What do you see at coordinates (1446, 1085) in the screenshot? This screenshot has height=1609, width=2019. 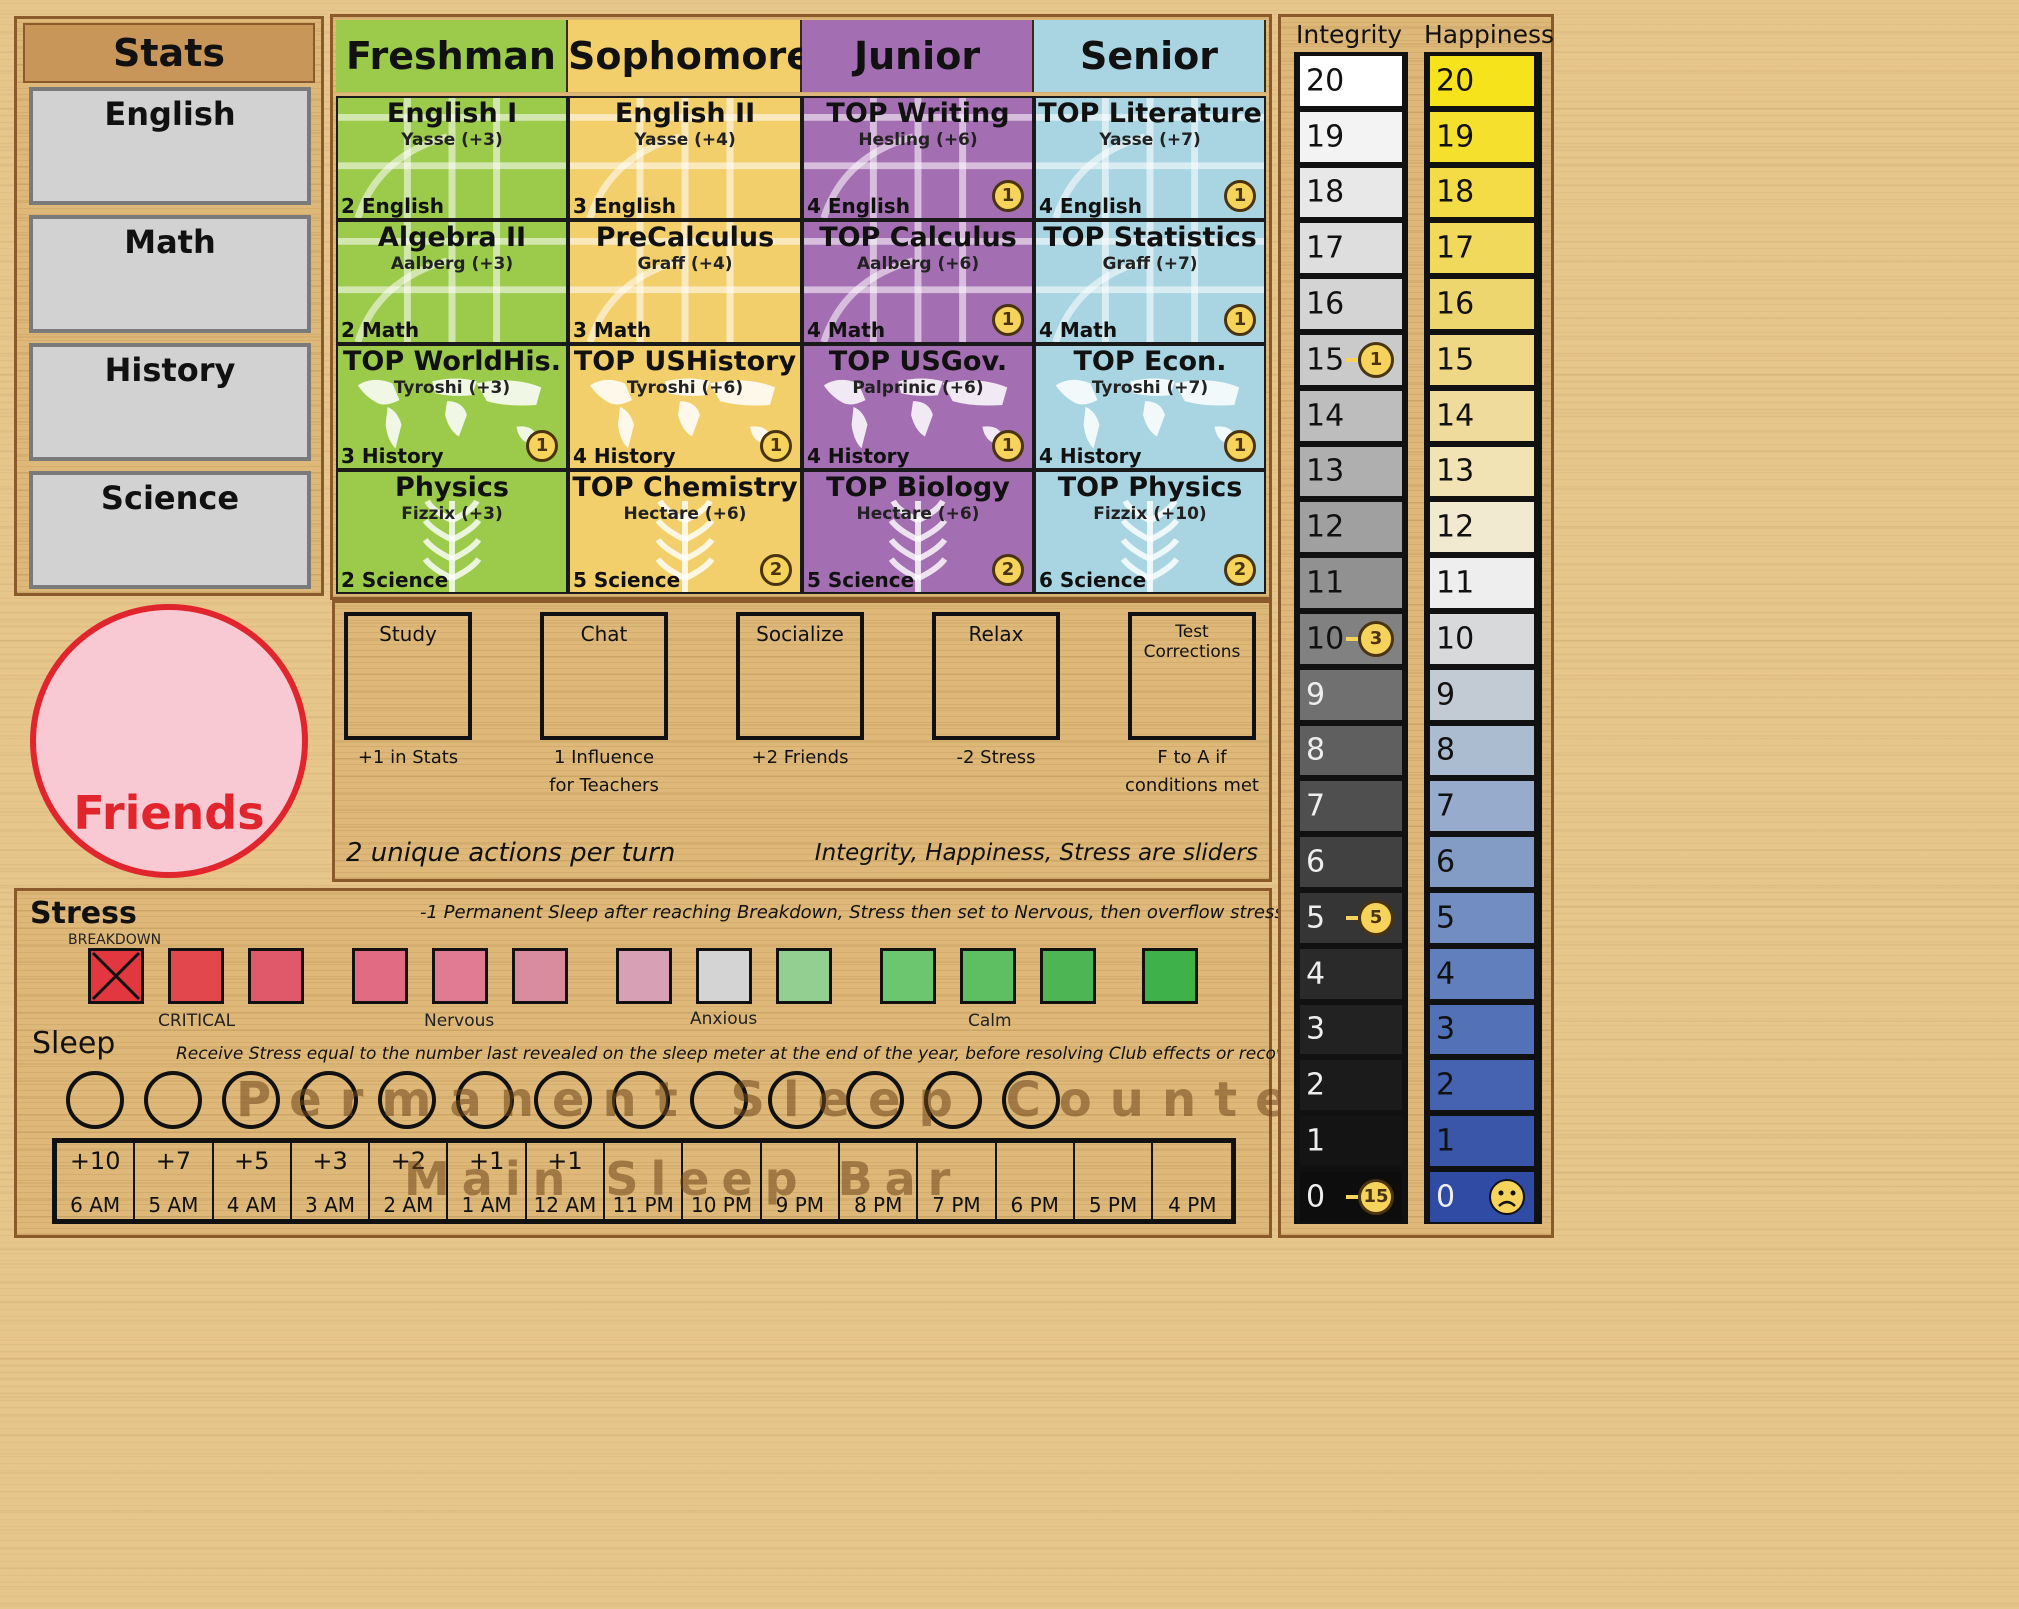 I see `happiness-value: 2` at bounding box center [1446, 1085].